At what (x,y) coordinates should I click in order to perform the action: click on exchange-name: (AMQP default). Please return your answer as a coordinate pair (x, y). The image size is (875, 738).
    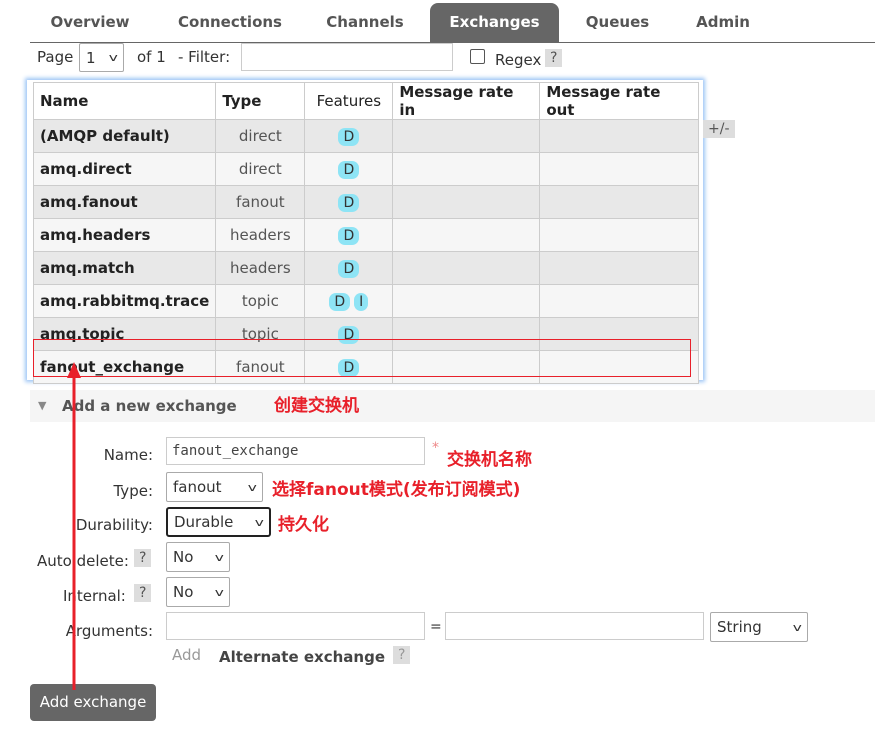
    Looking at the image, I should click on (124, 136).